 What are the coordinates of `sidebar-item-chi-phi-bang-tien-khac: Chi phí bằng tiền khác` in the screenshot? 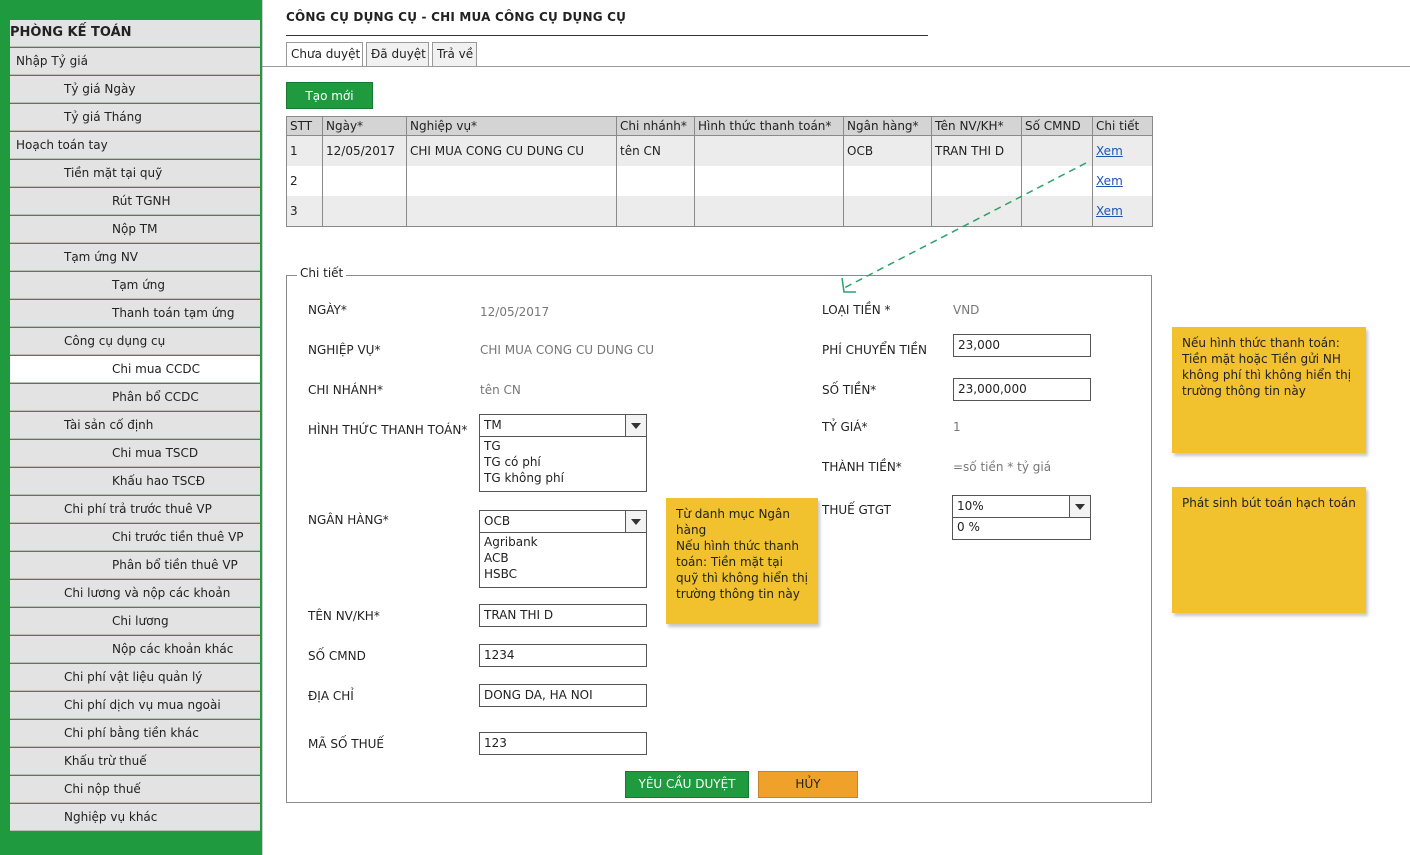 It's located at (135, 733).